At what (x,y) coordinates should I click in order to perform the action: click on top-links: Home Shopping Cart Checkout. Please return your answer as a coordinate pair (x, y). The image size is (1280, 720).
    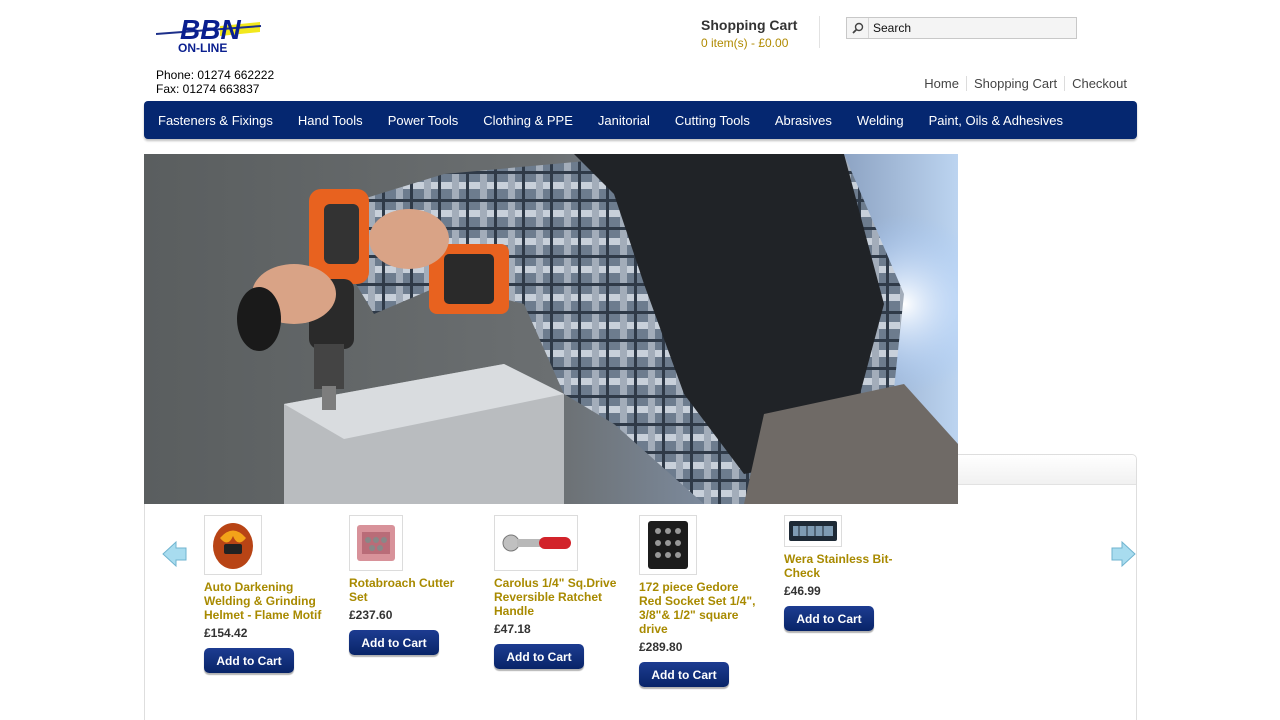
    Looking at the image, I should click on (1022, 83).